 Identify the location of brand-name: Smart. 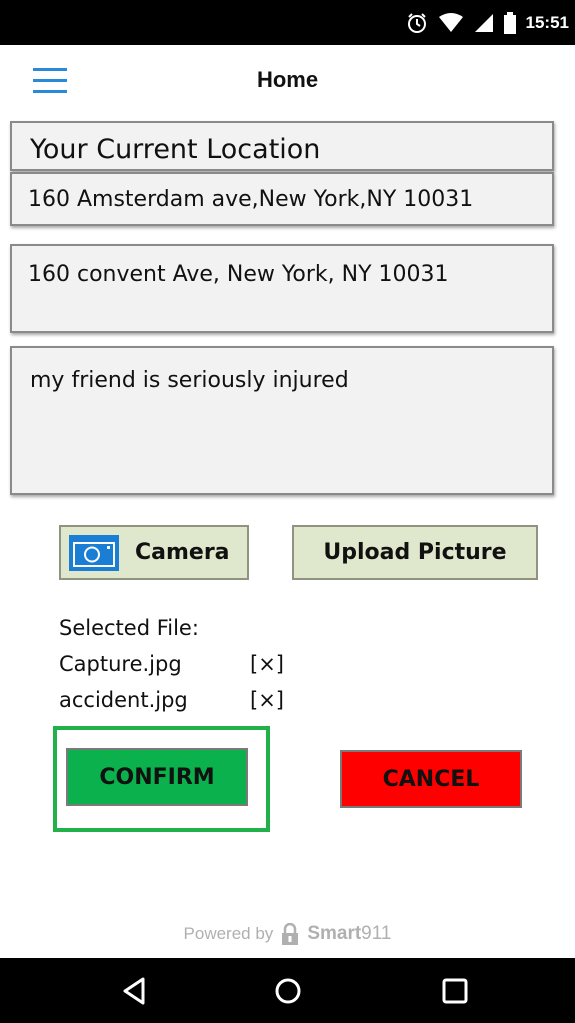
(334, 933).